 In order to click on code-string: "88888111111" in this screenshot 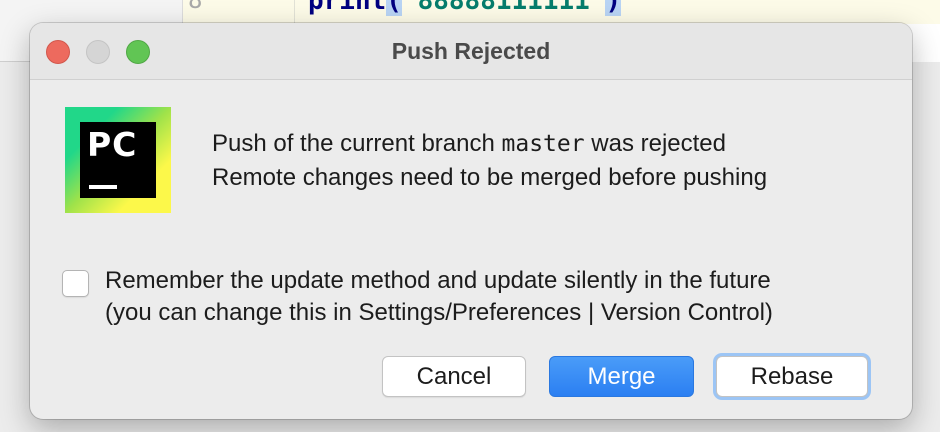, I will do `click(503, 8)`.